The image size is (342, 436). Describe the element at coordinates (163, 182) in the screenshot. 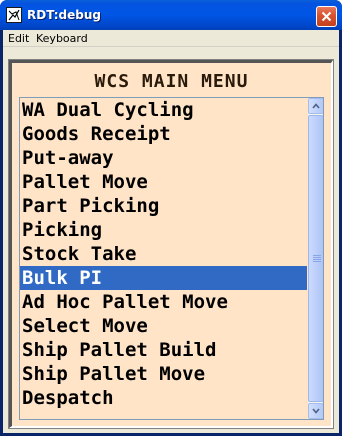

I see `menu-list-item: Pallet Move` at that location.